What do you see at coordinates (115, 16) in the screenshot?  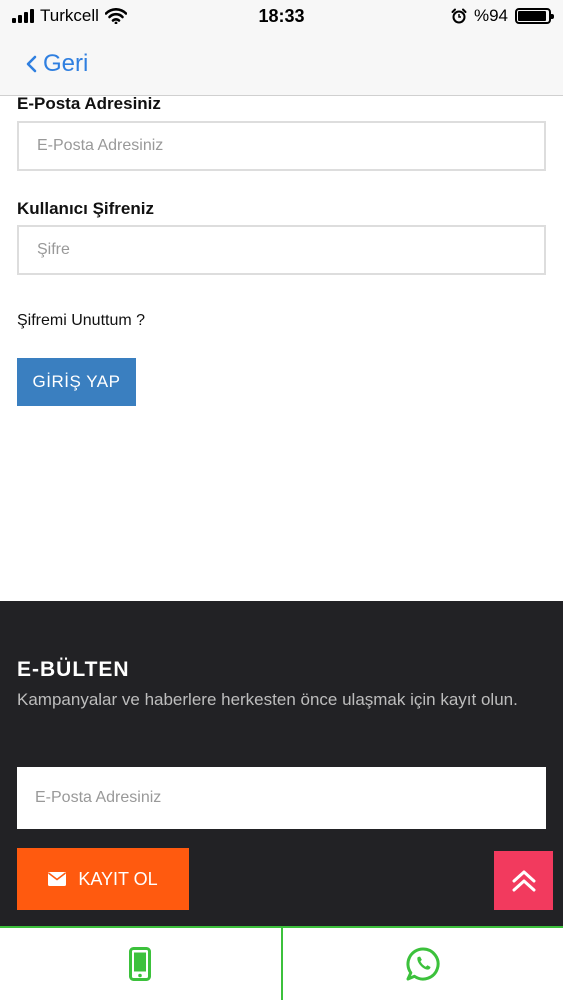 I see `wifi-icon` at bounding box center [115, 16].